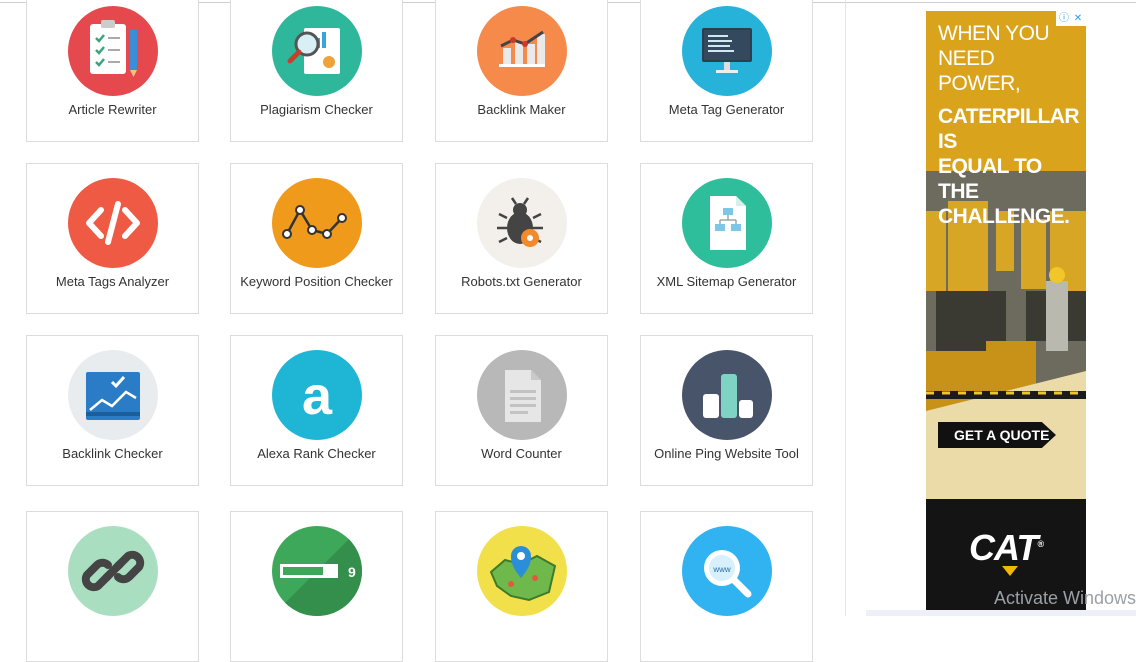 The image size is (1136, 662). I want to click on cat-logo-triangle, so click(1010, 571).